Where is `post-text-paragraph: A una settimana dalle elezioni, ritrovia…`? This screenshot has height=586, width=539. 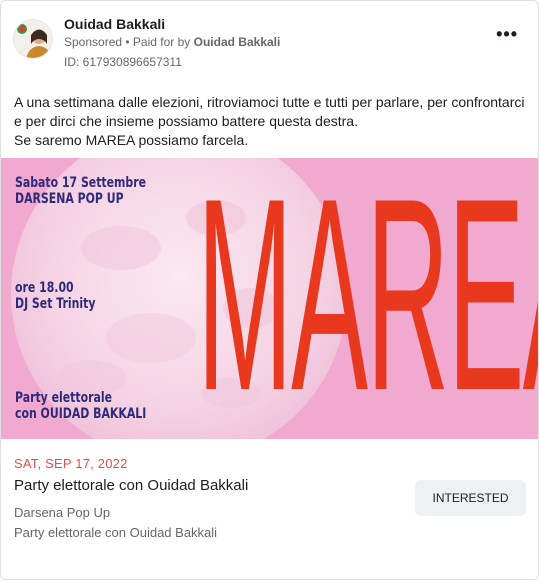
post-text-paragraph: A una settimana dalle elezioni, ritrovia… is located at coordinates (269, 111).